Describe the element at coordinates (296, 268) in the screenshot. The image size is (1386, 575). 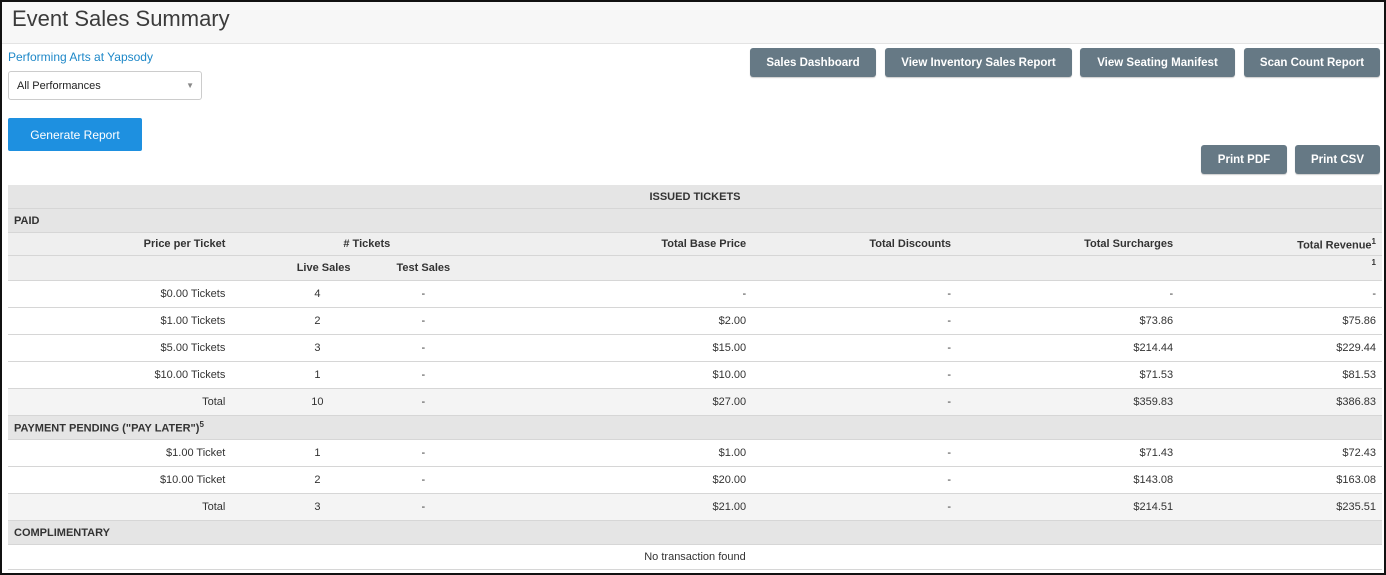
I see `col-live-sales: Live Sales` at that location.